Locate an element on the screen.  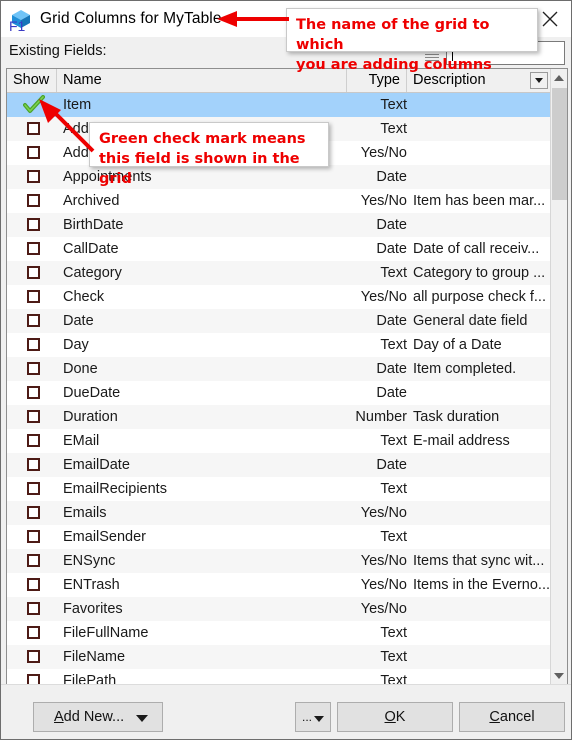
table-row: EmailSender Text is located at coordinates (278, 537).